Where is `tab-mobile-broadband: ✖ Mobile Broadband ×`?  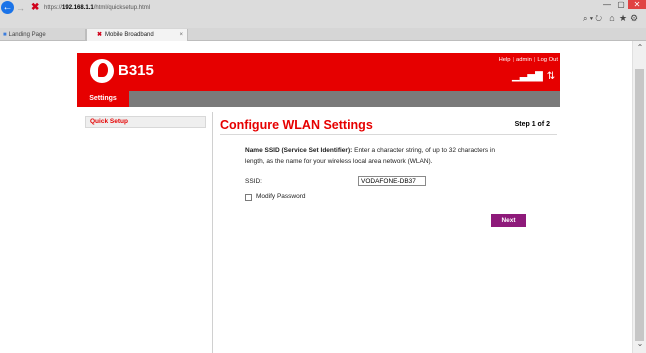 tab-mobile-broadband: ✖ Mobile Broadband × is located at coordinates (137, 35).